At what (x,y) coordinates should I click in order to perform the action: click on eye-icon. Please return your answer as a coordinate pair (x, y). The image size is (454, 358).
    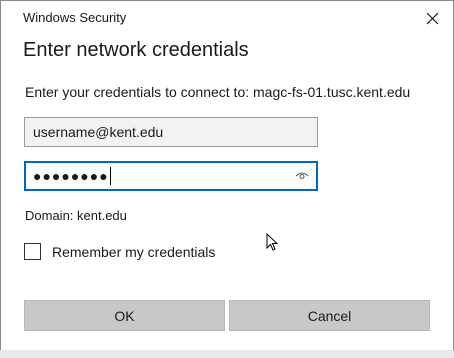
    Looking at the image, I should click on (302, 176).